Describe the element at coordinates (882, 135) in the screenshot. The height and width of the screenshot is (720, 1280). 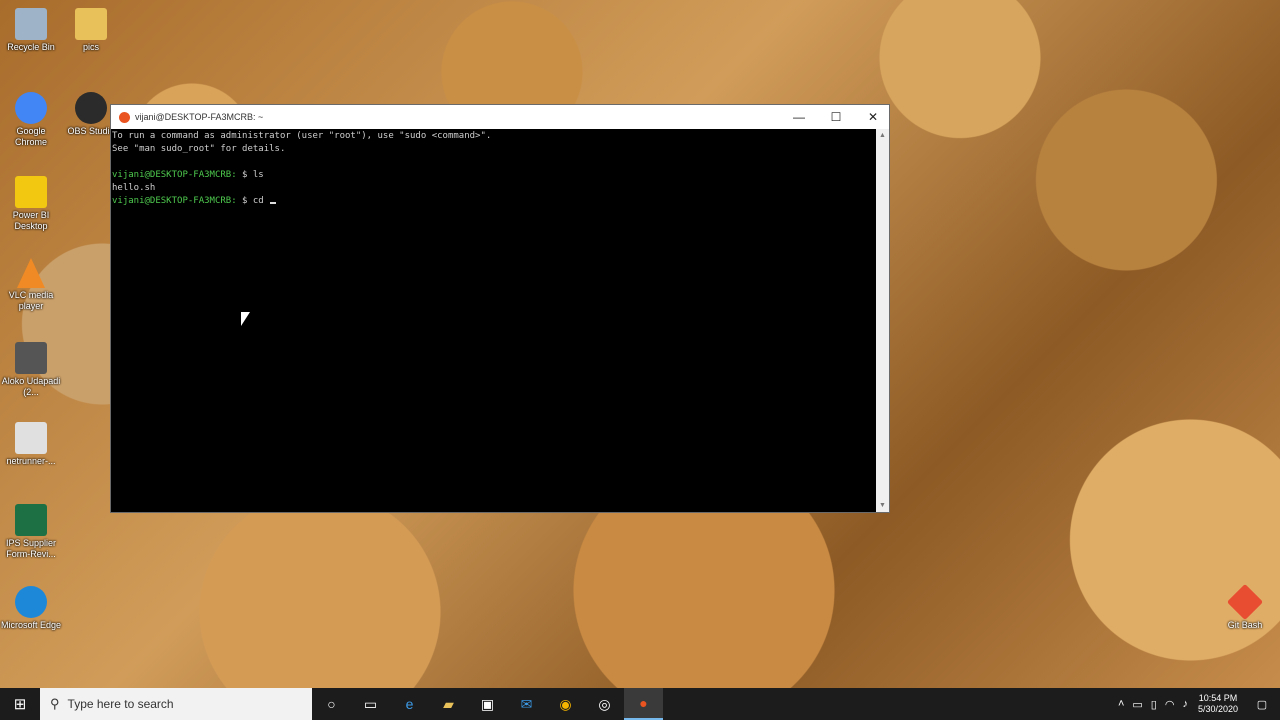
I see `scroll-up-arrow-icon: ▲` at that location.